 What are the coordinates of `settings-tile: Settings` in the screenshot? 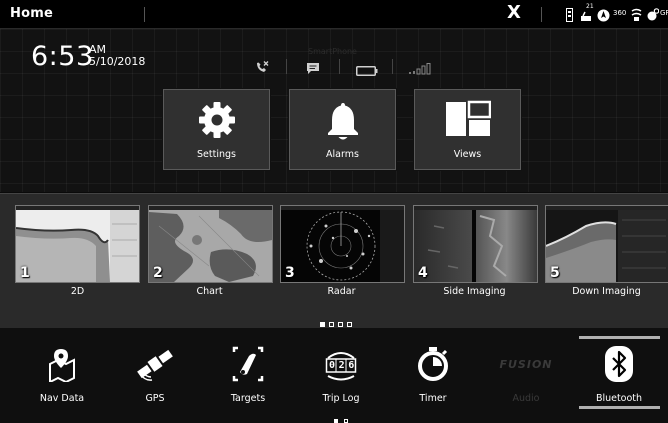 It's located at (216, 129).